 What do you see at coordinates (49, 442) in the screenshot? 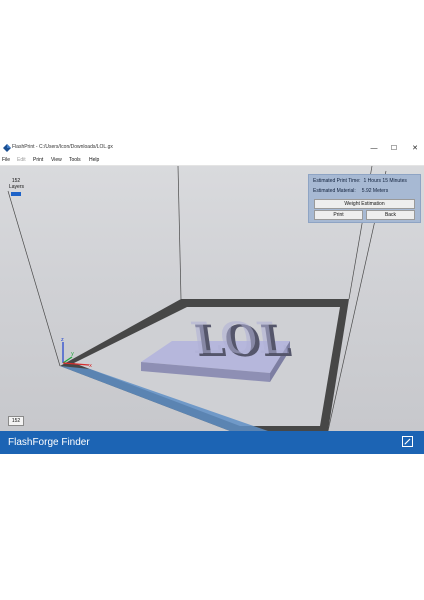
I see `printer-name: FlashForge Finder` at bounding box center [49, 442].